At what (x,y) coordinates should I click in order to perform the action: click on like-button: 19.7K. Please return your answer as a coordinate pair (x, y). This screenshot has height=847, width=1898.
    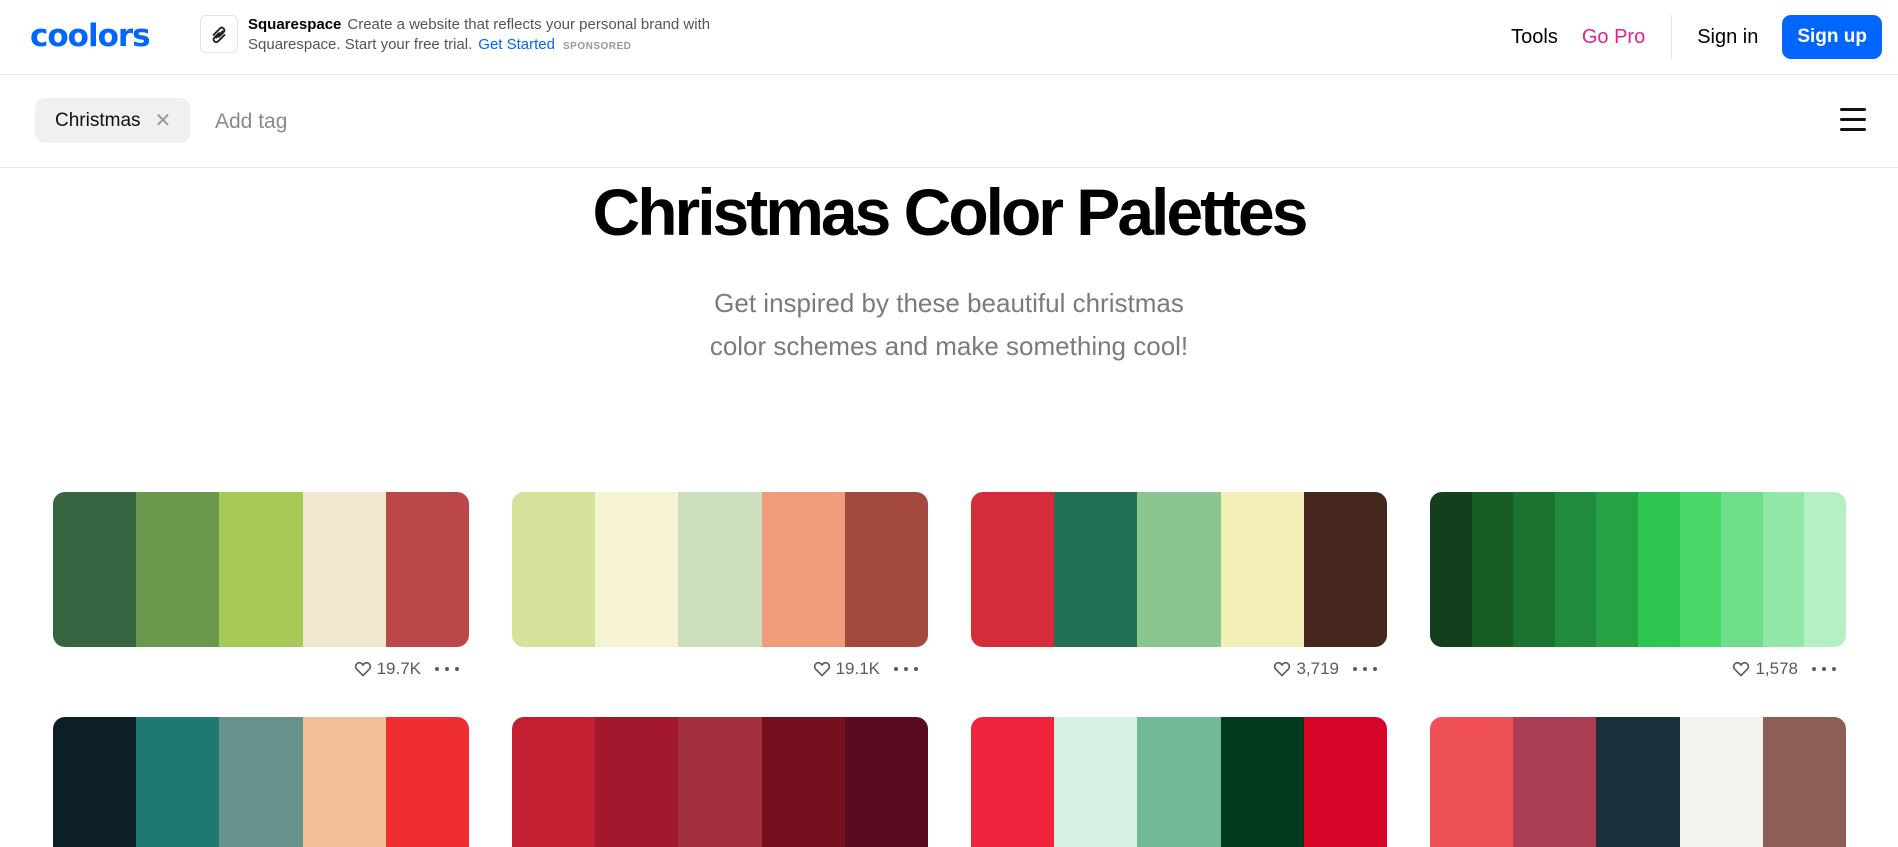
    Looking at the image, I should click on (387, 669).